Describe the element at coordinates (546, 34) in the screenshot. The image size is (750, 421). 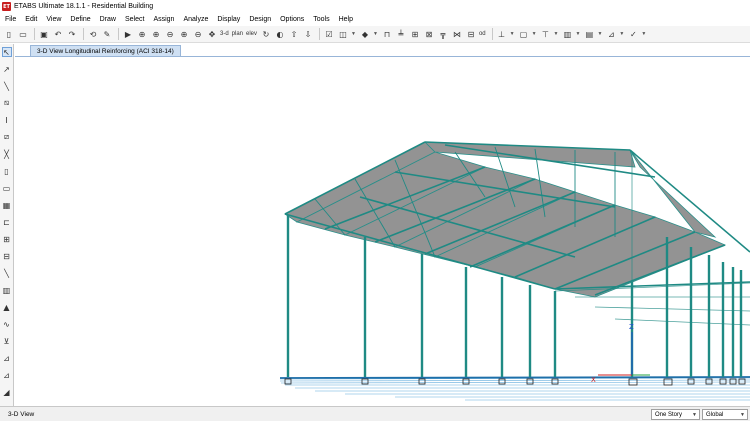
I see `display-loads-icon: ⊤` at that location.